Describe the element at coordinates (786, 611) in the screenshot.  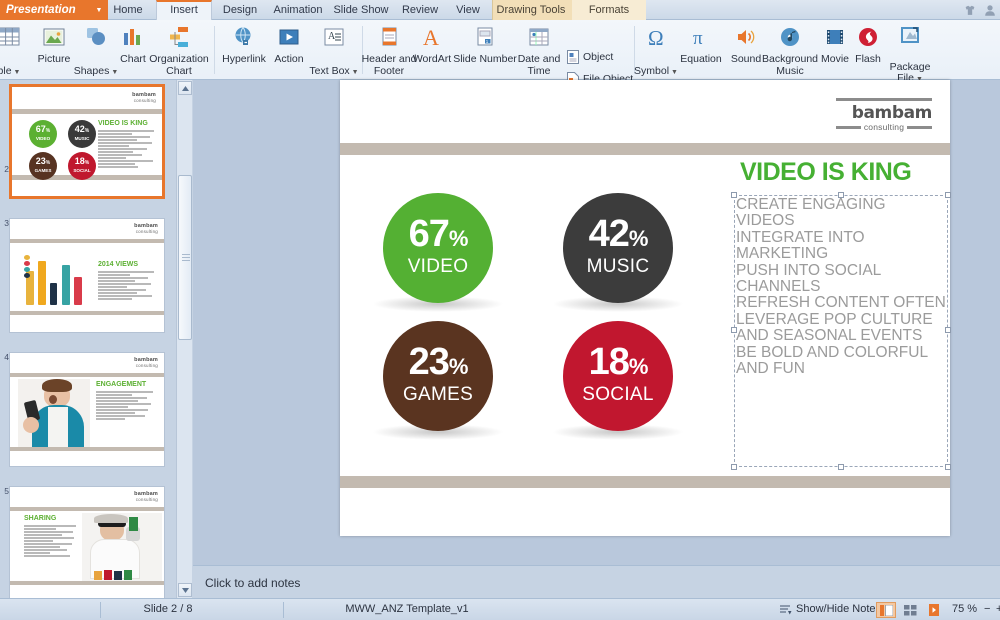
I see `show-hide-note-icon` at that location.